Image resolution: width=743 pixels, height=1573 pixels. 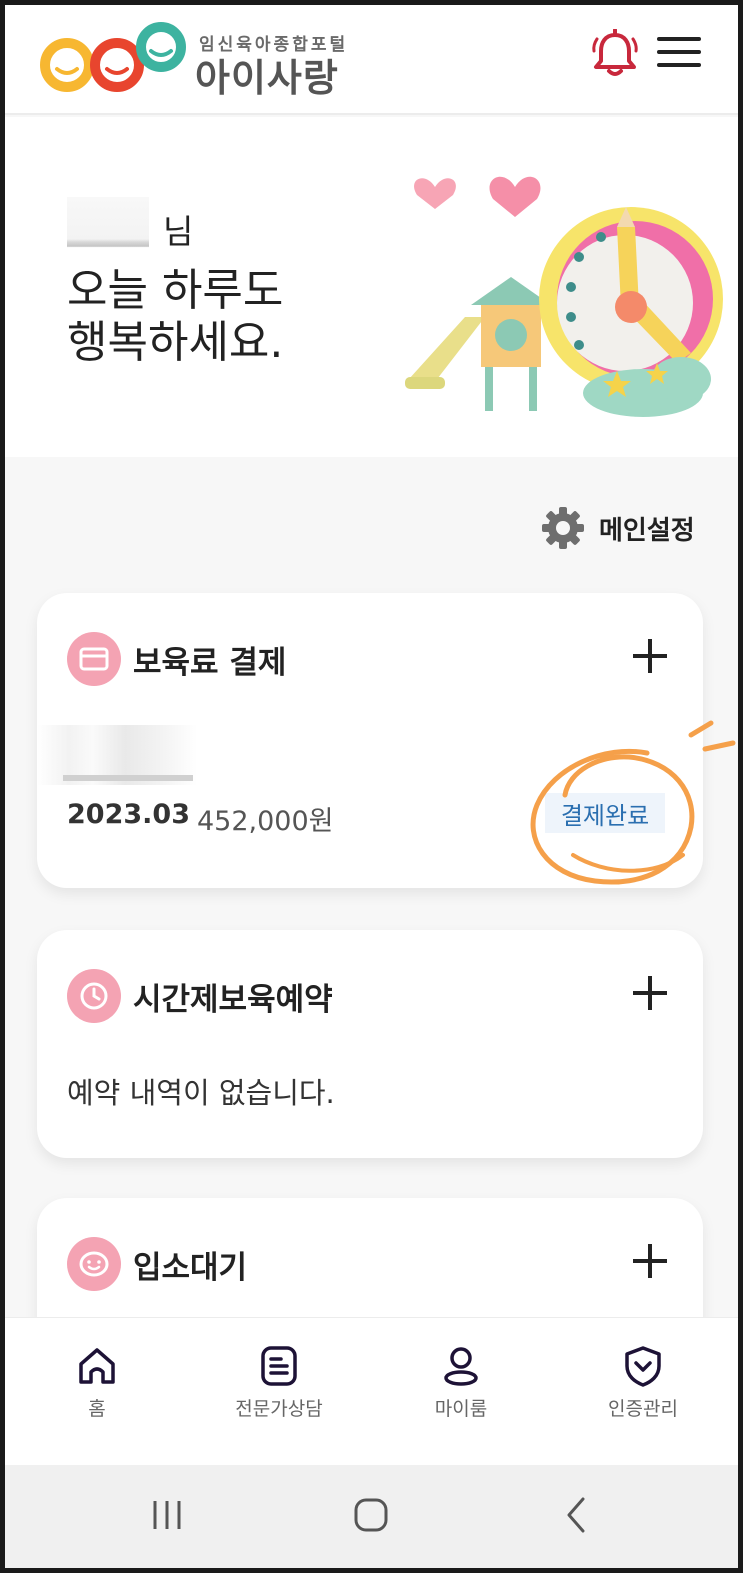 What do you see at coordinates (97, 1366) in the screenshot?
I see `home-icon` at bounding box center [97, 1366].